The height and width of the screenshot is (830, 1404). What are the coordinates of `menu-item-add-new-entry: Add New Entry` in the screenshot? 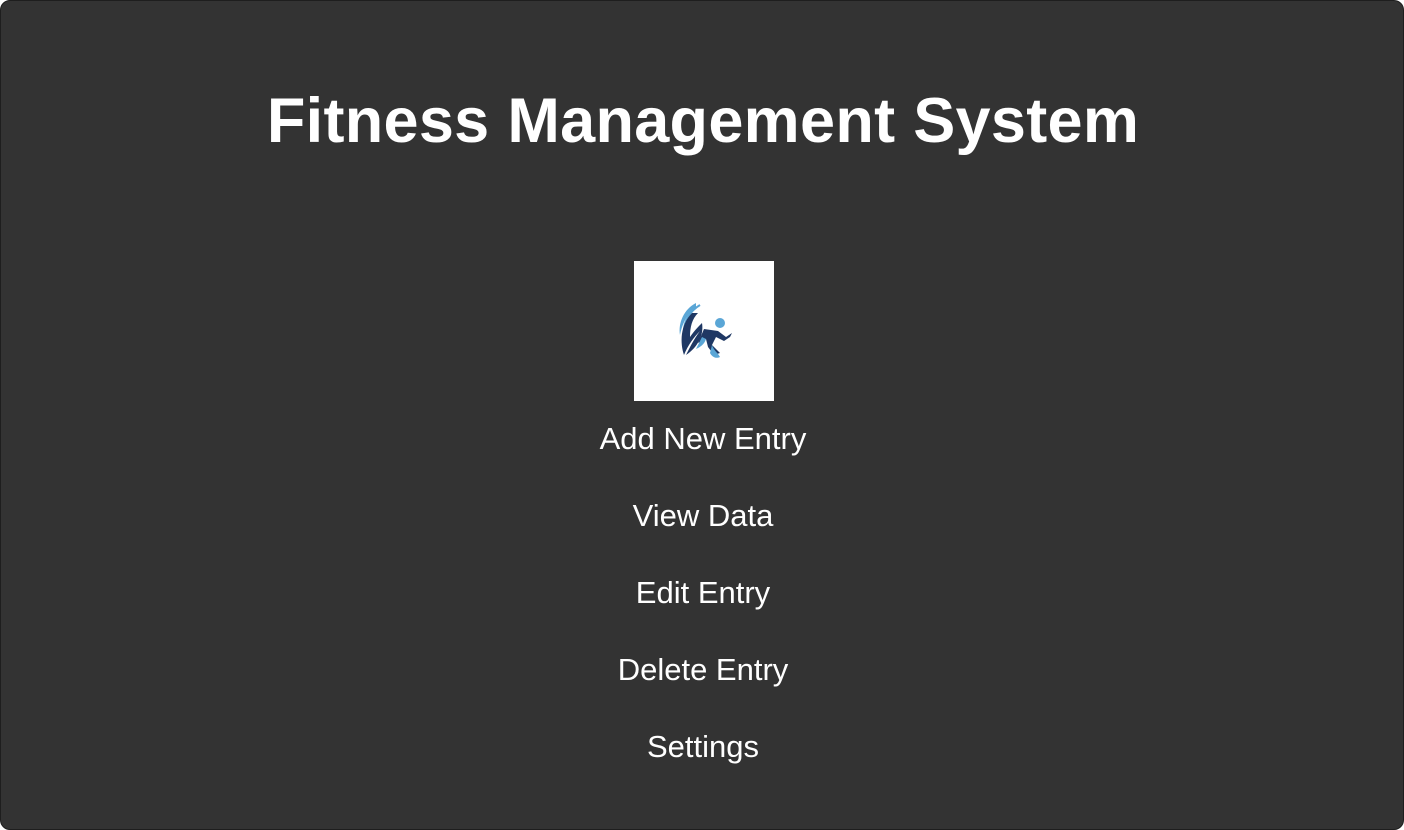 It's located at (703, 439).